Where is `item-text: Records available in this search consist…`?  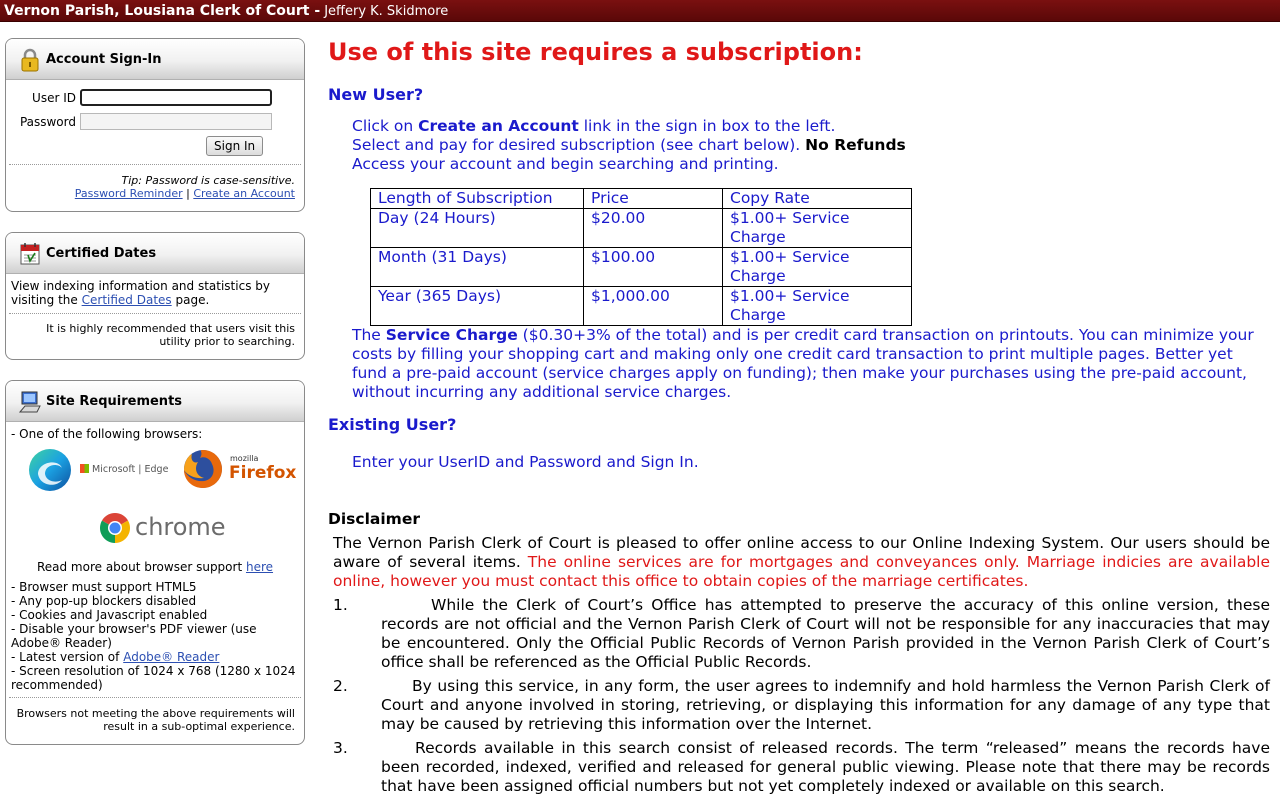
item-text: Records available in this search consist… is located at coordinates (825, 767).